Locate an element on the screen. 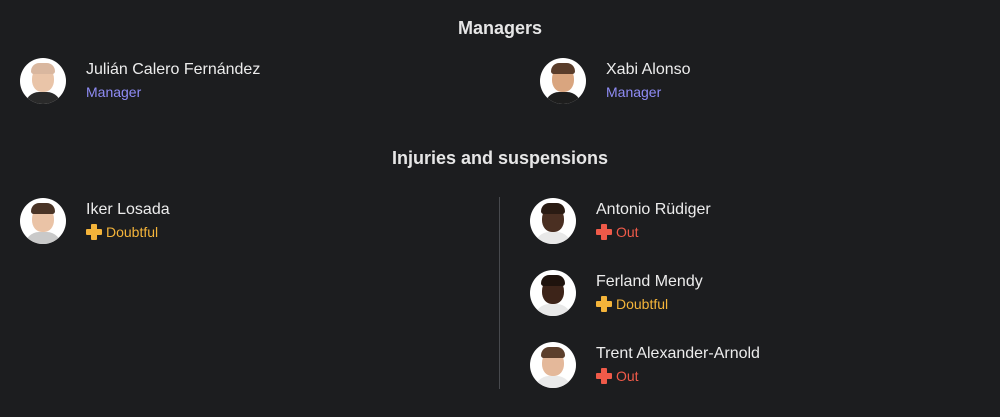 Image resolution: width=1000 pixels, height=417 pixels. player-name: Ferland Mendy is located at coordinates (649, 281).